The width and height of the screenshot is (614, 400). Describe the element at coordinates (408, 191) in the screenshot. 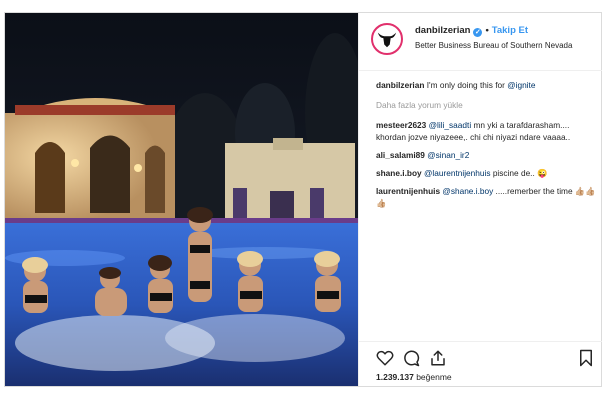

I see `comment-username: laurentnijenhuis` at that location.